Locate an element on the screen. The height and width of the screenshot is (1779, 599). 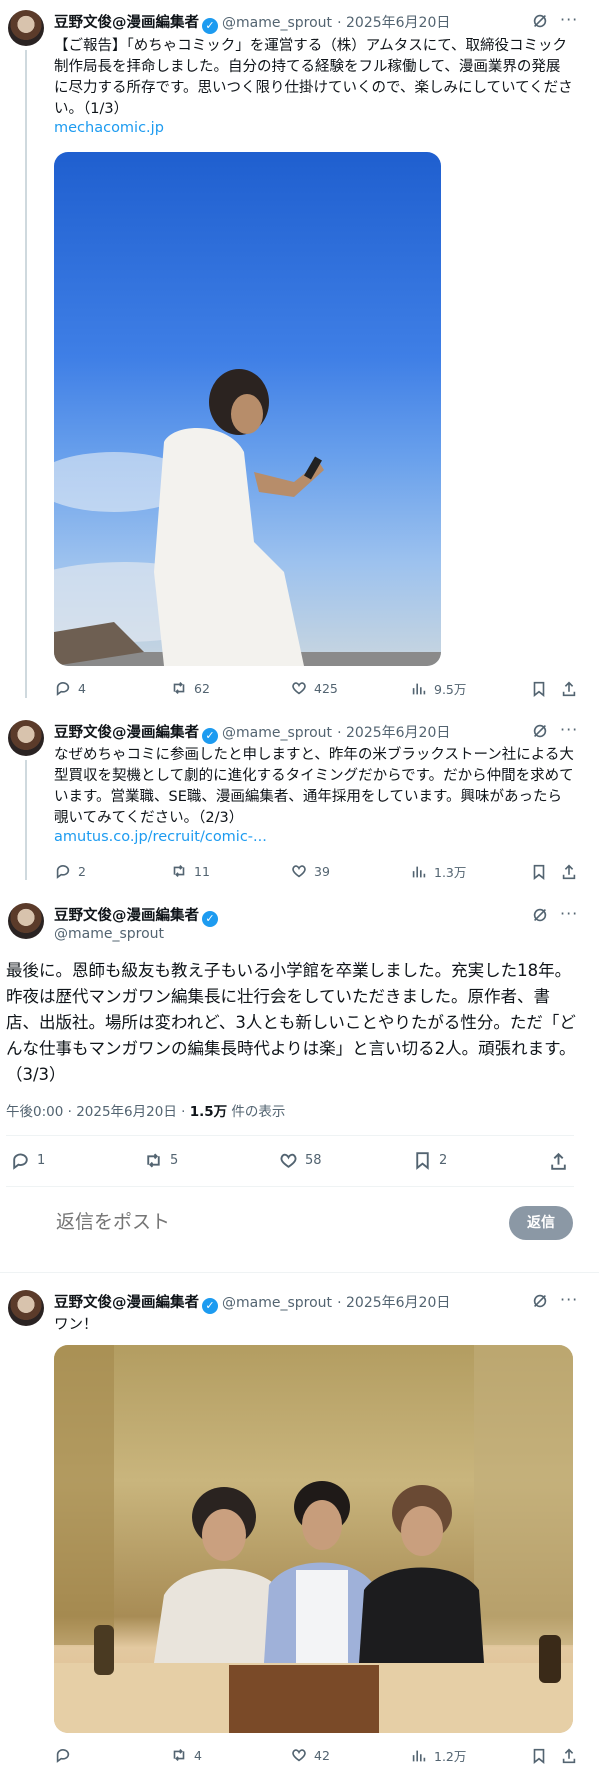
reply-button: 返信 is located at coordinates (541, 1223).